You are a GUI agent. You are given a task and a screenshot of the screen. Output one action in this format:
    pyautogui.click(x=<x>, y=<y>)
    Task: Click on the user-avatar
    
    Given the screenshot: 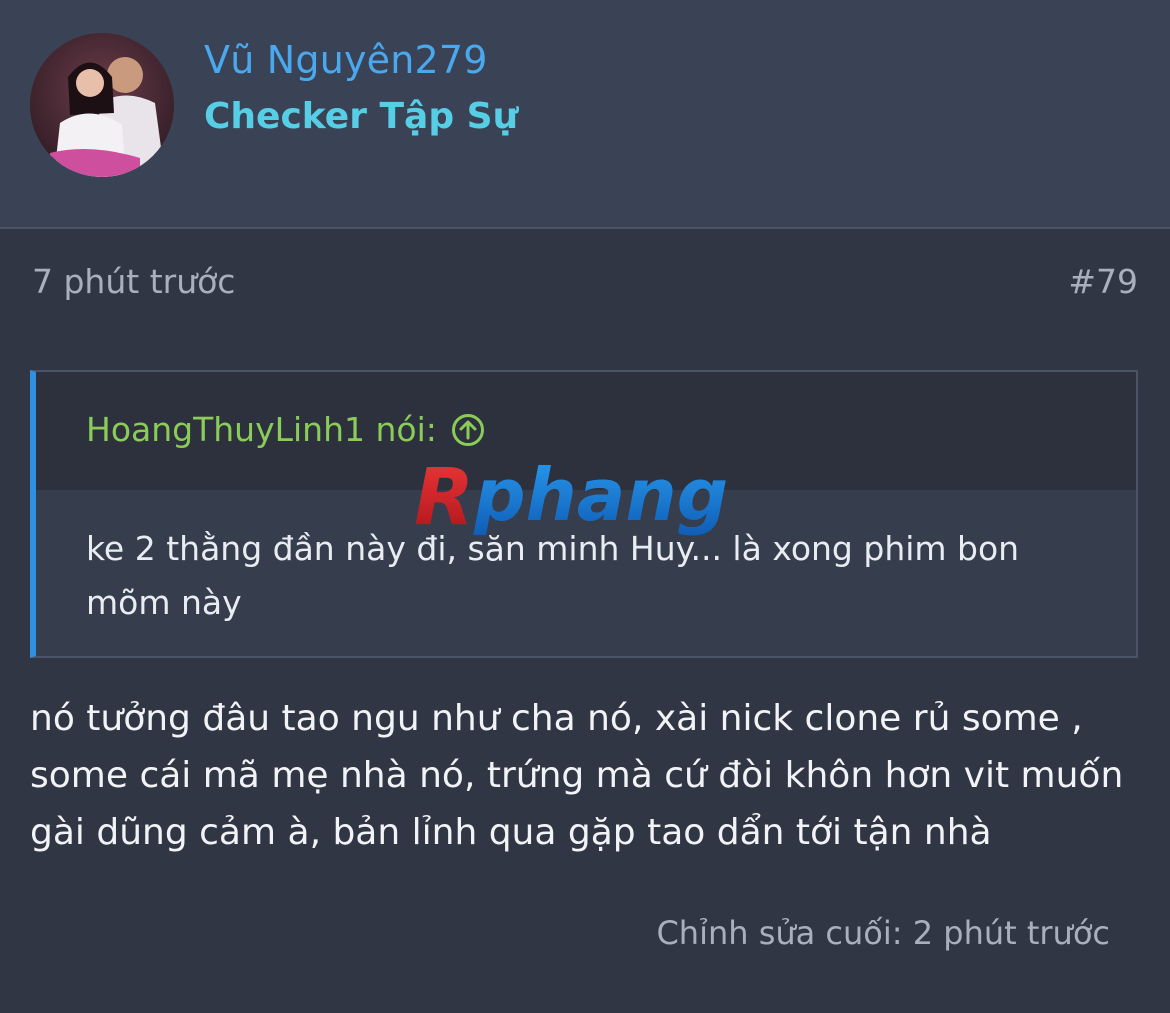 What is the action you would take?
    pyautogui.click(x=102, y=105)
    